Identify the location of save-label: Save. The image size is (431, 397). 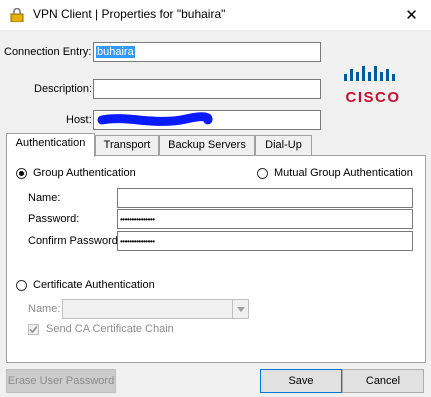
(301, 381).